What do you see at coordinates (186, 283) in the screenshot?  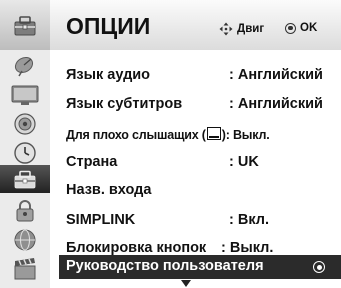 I see `down-arrow-icon` at bounding box center [186, 283].